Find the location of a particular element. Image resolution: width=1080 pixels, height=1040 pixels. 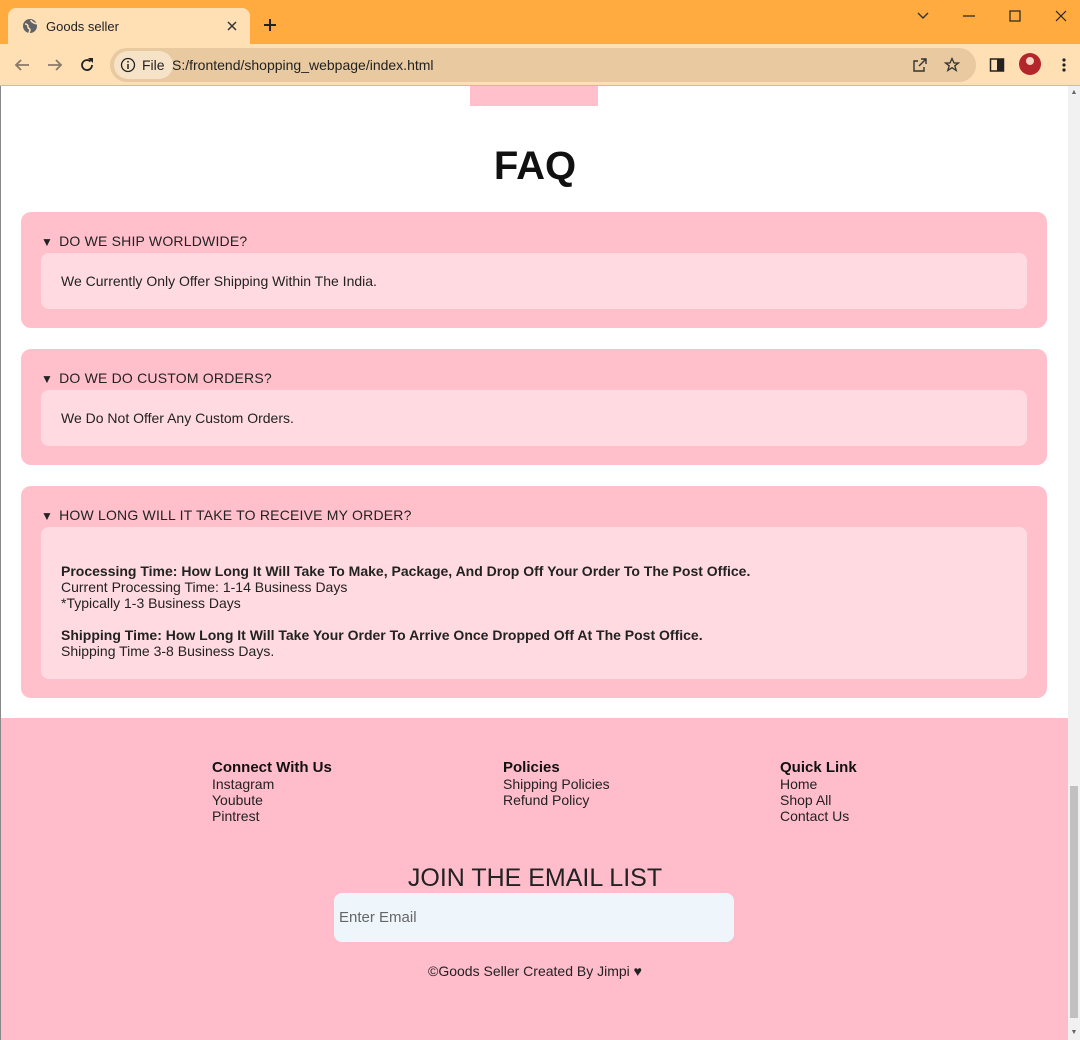

side-panel-icon is located at coordinates (997, 65).